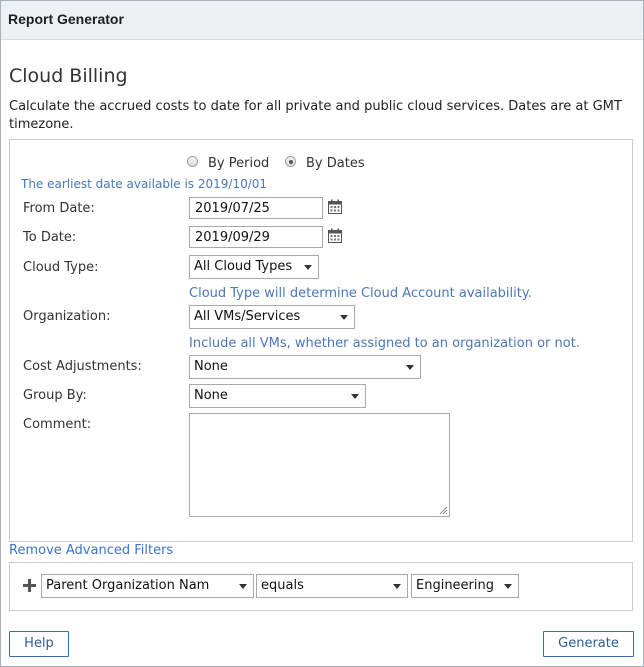 Image resolution: width=644 pixels, height=667 pixels. I want to click on cost-adjustments-label: Cost Adjustments:, so click(82, 366).